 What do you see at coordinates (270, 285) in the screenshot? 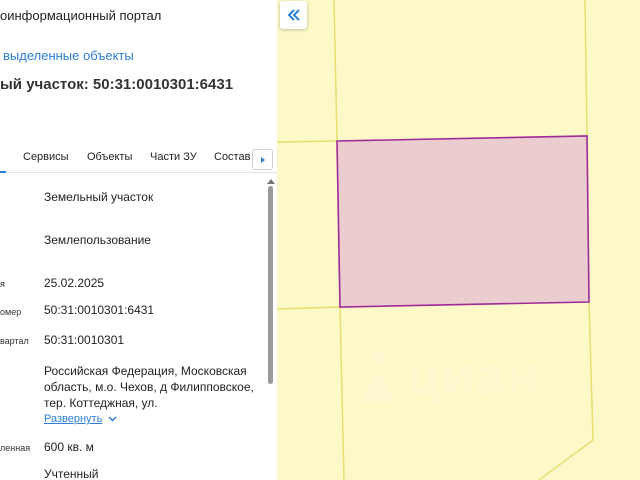
I see `panel-scrollbar-thumb` at bounding box center [270, 285].